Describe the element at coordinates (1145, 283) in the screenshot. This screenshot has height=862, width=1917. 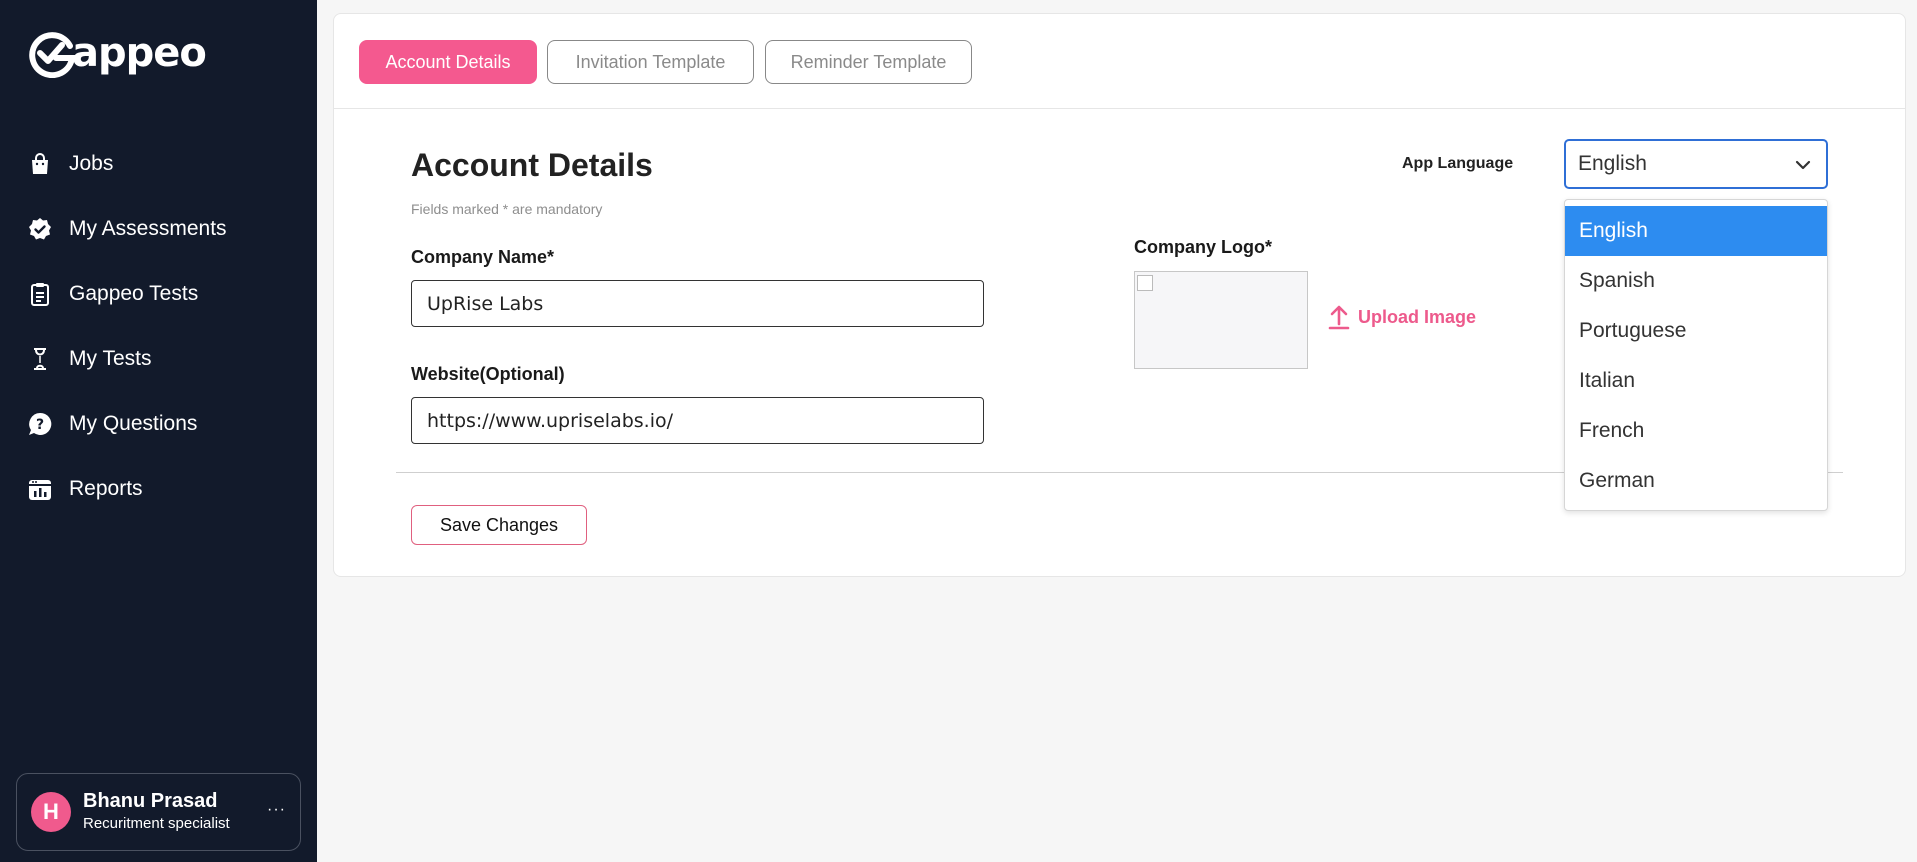
I see `broken-image-icon` at that location.